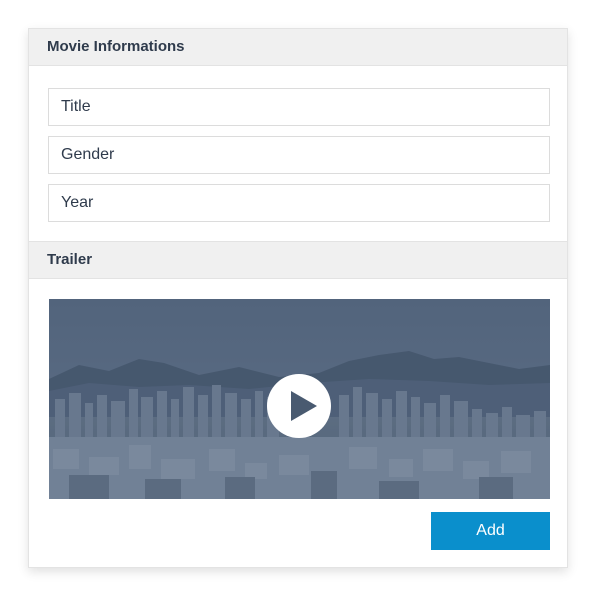 This screenshot has width=600, height=600. What do you see at coordinates (299, 406) in the screenshot?
I see `play-icon` at bounding box center [299, 406].